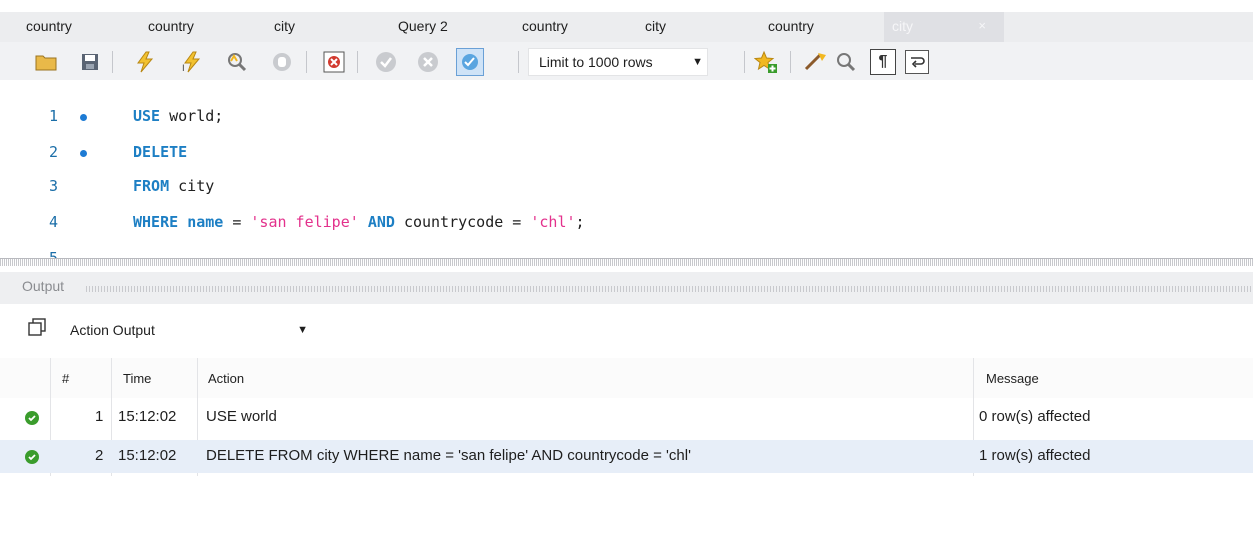 The height and width of the screenshot is (535, 1253). I want to click on row-number: 1, so click(99, 416).